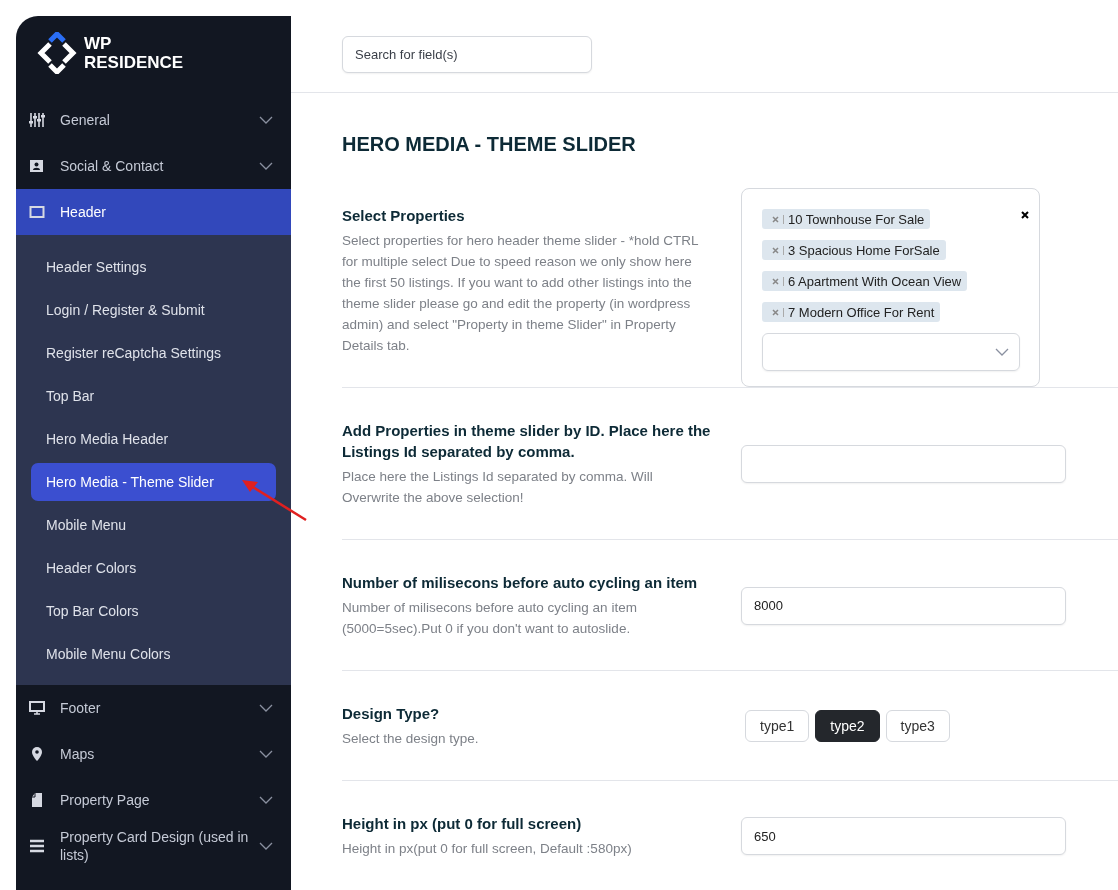 This screenshot has width=1118, height=890. What do you see at coordinates (903, 836) in the screenshot?
I see `text-input: 650` at bounding box center [903, 836].